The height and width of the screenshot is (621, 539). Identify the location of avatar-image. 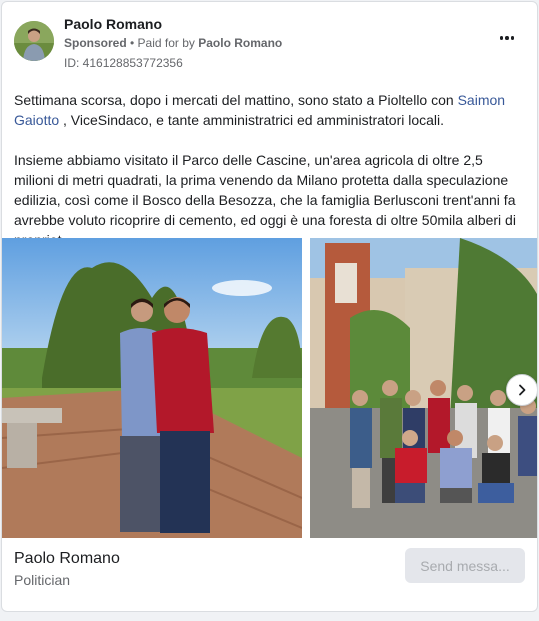
(34, 41).